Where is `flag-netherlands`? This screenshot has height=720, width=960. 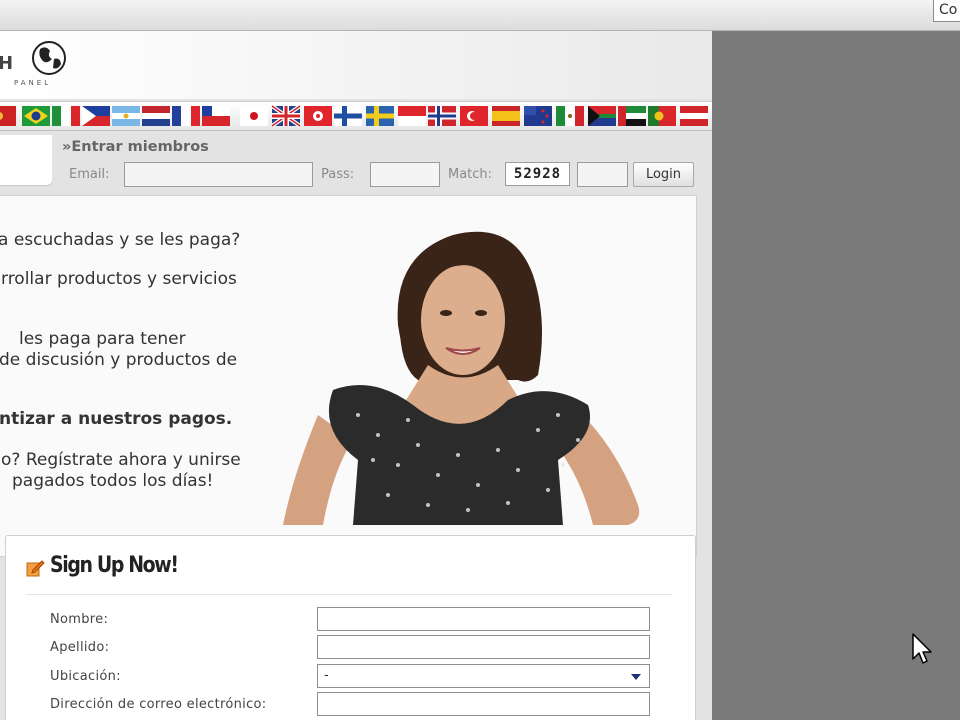
flag-netherlands is located at coordinates (156, 116).